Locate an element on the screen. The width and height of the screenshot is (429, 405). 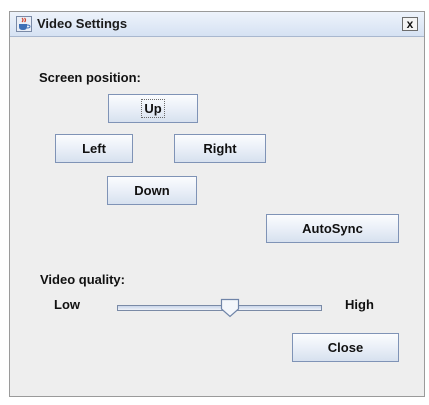
java-cup-icon is located at coordinates (24, 24).